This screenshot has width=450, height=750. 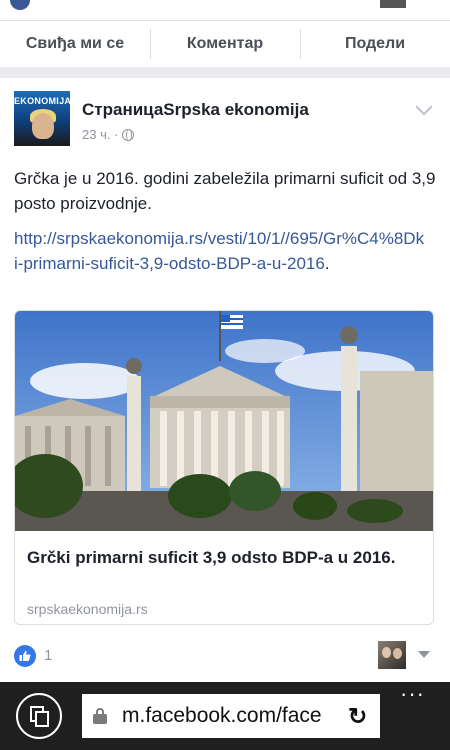 What do you see at coordinates (43, 126) in the screenshot?
I see `avatar-face` at bounding box center [43, 126].